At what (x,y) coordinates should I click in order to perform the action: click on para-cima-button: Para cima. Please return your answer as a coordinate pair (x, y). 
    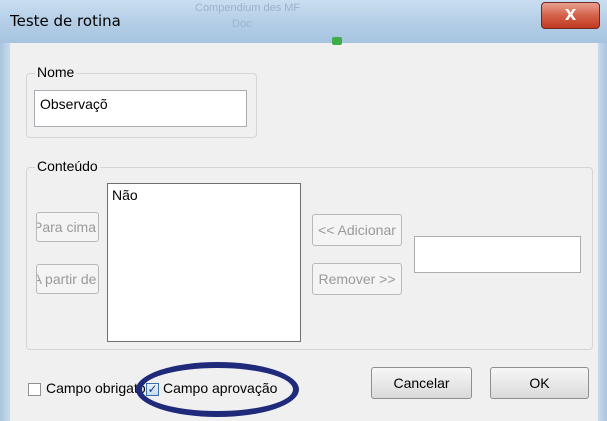
    Looking at the image, I should click on (67, 227).